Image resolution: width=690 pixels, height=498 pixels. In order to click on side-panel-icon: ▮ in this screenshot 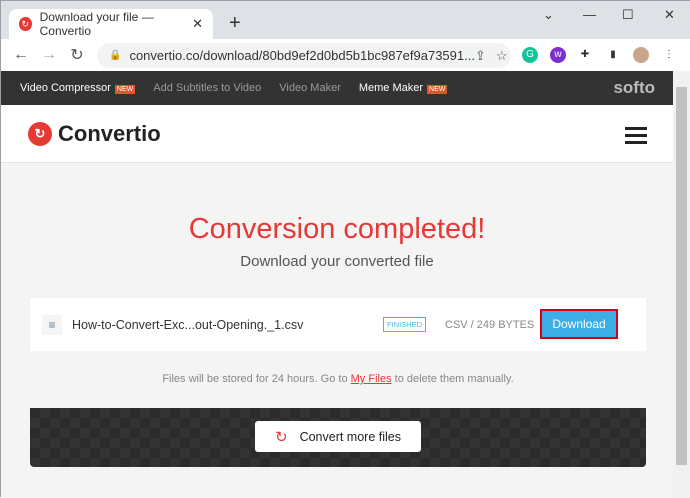, I will do `click(613, 55)`.